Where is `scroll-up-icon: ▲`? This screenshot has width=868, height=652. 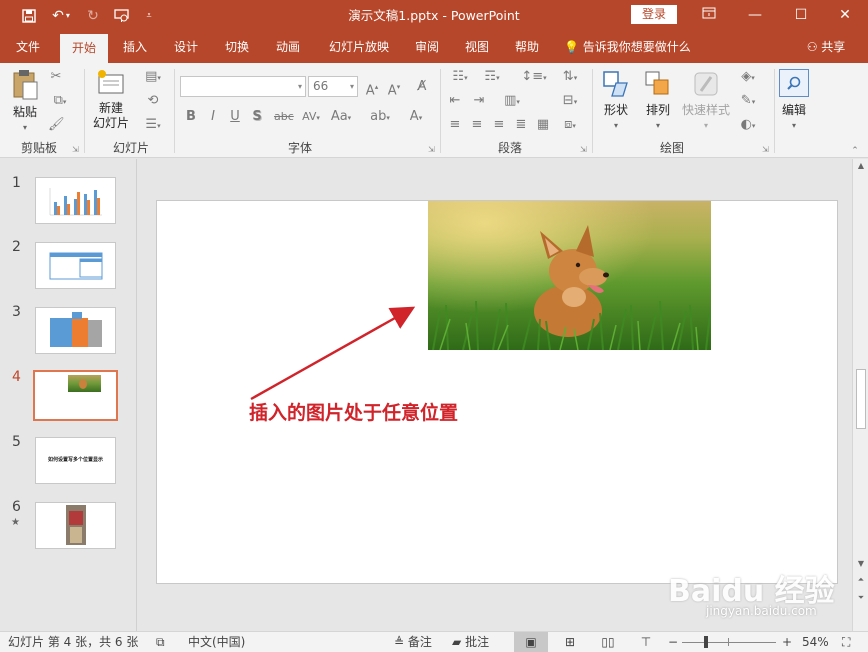
scroll-up-icon: ▲ is located at coordinates (860, 165).